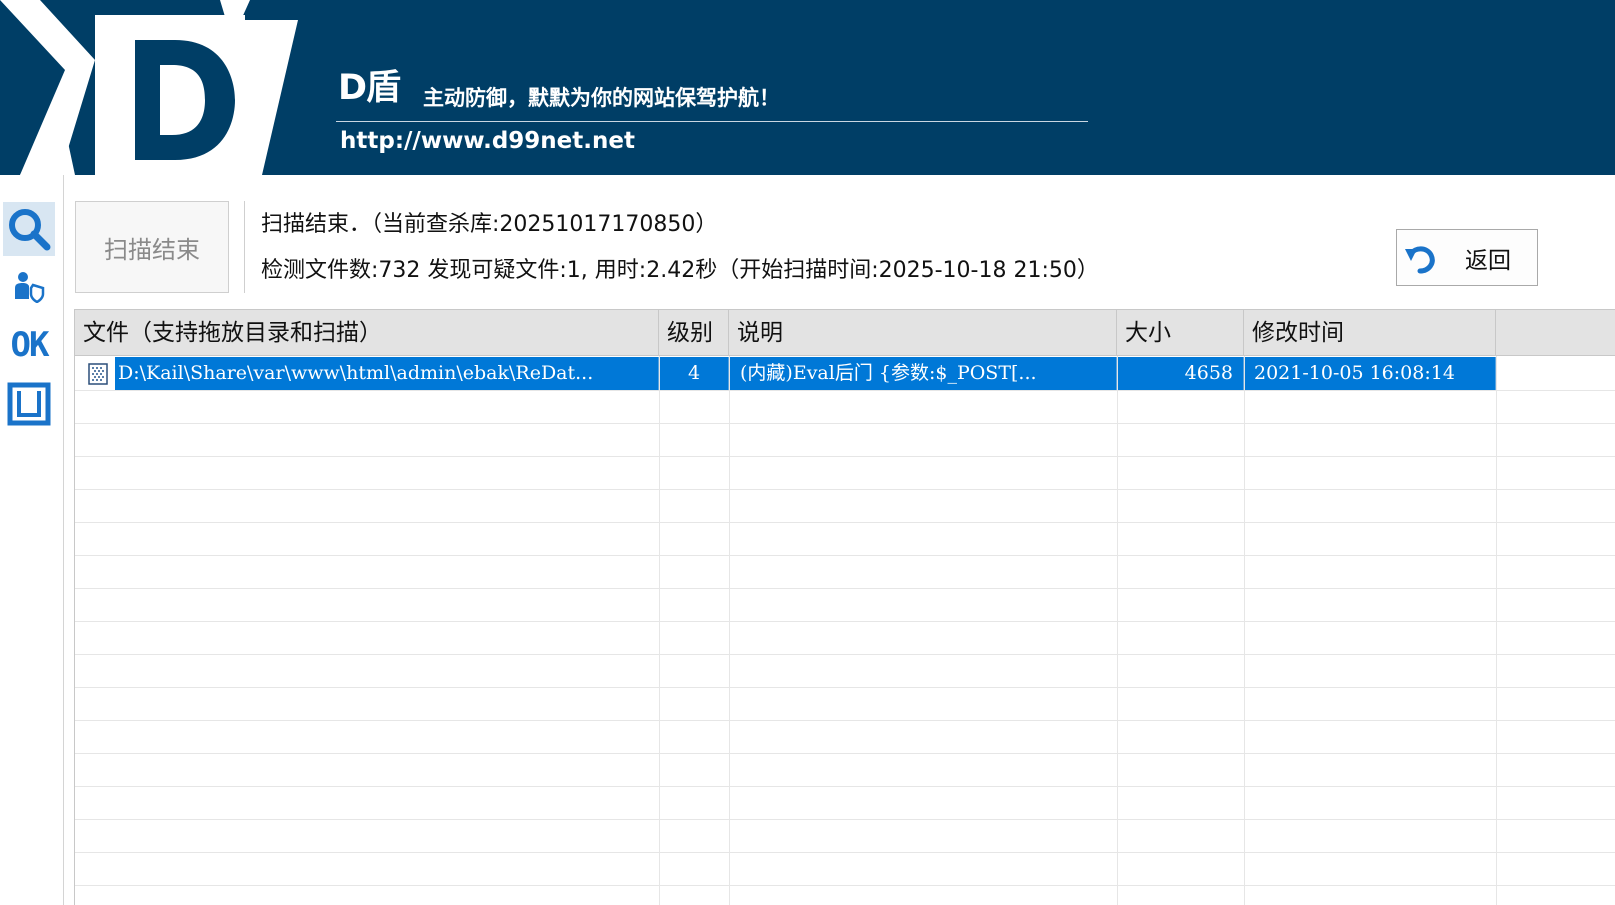  I want to click on column-header-description: 说明, so click(923, 333).